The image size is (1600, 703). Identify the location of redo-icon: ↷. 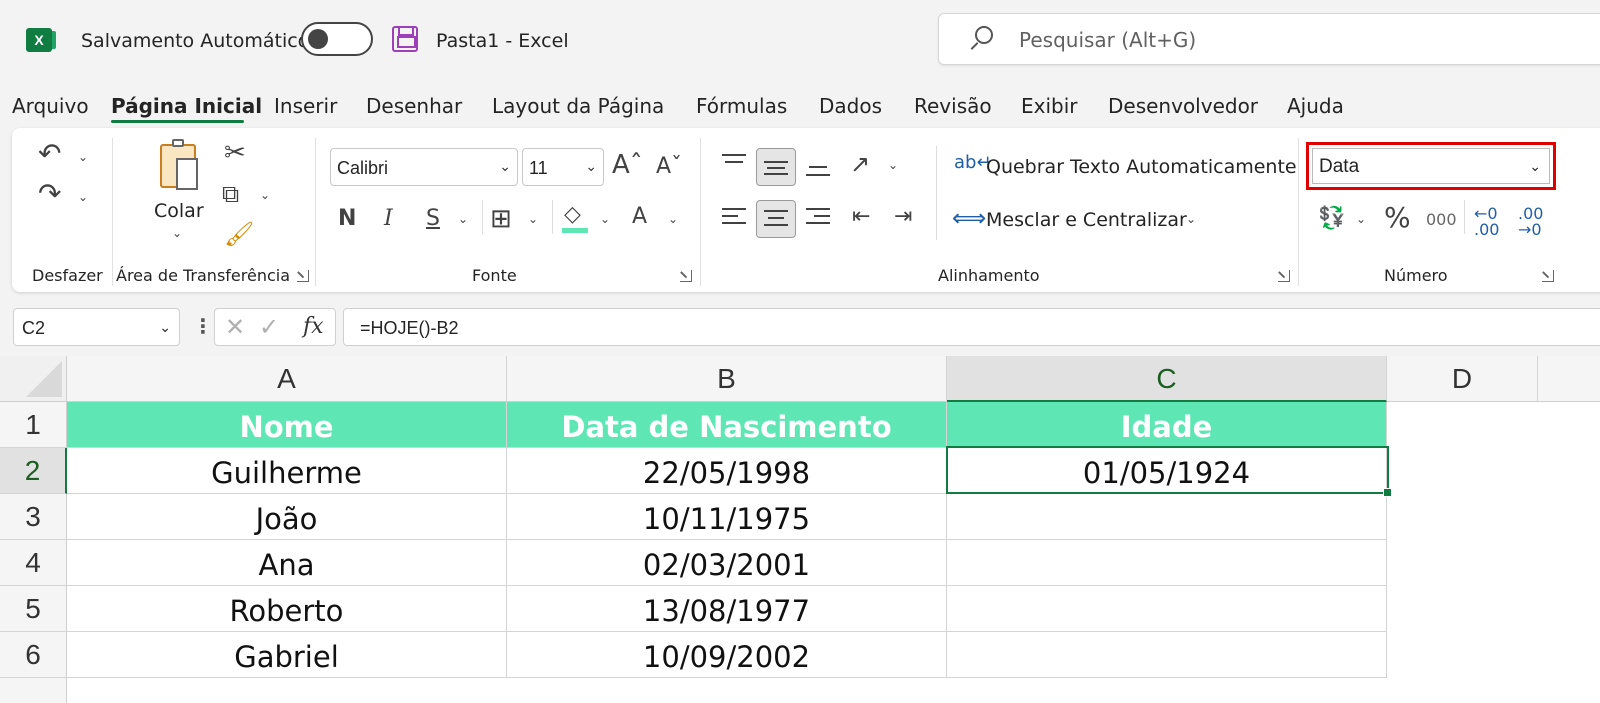
(49, 194).